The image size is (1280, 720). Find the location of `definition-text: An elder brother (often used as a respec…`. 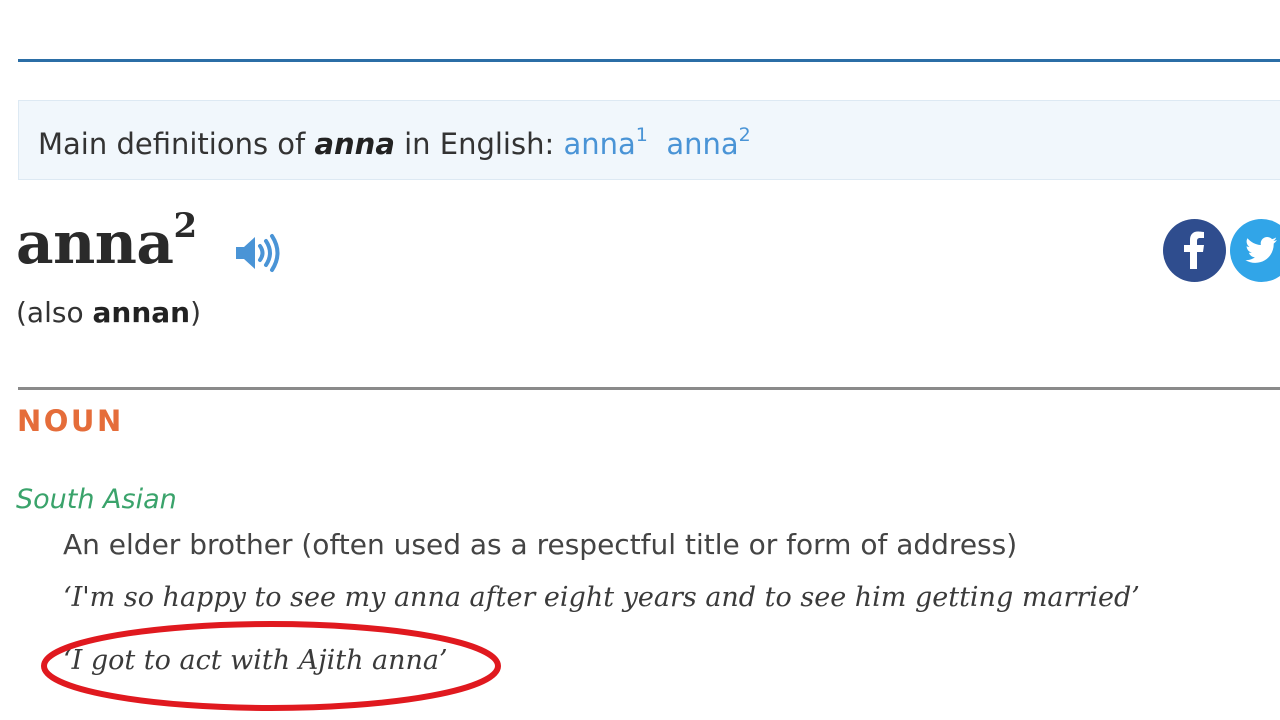

definition-text: An elder brother (often used as a respec… is located at coordinates (540, 544).